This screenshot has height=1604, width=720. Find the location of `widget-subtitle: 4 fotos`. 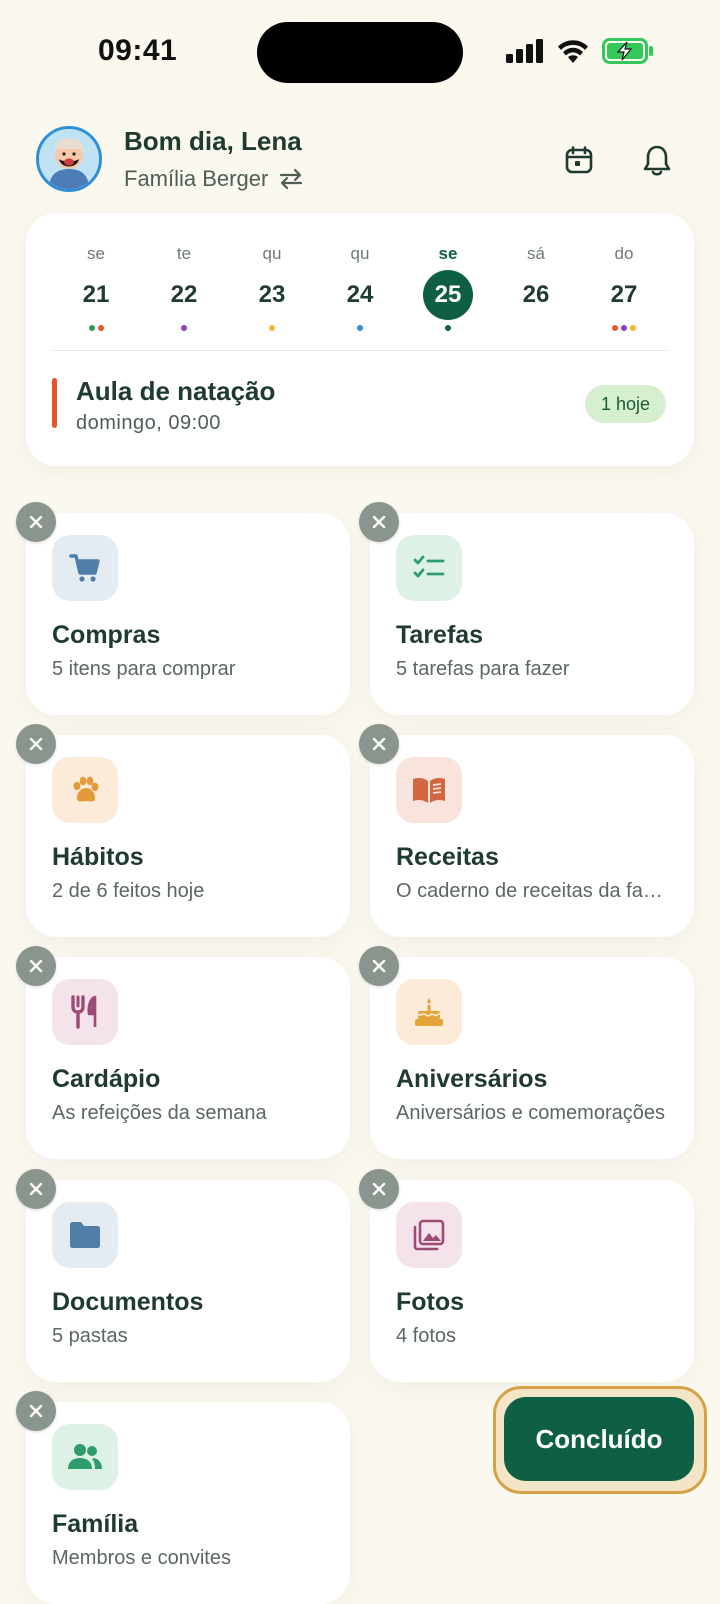

widget-subtitle: 4 fotos is located at coordinates (426, 1336).